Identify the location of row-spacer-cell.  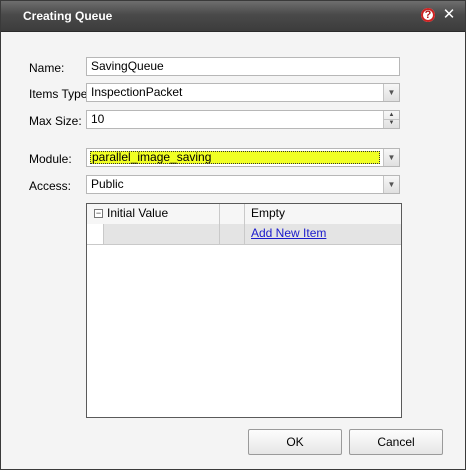
(232, 234).